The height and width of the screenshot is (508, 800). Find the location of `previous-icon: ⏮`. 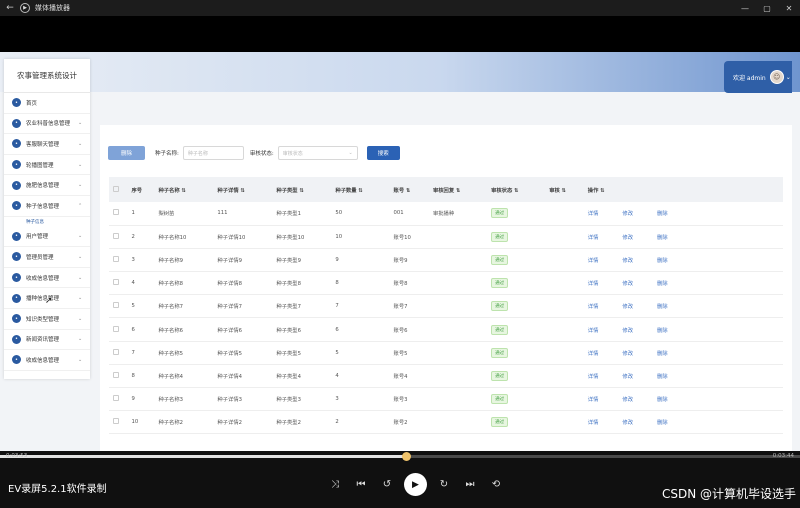

previous-icon: ⏮ is located at coordinates (361, 484).